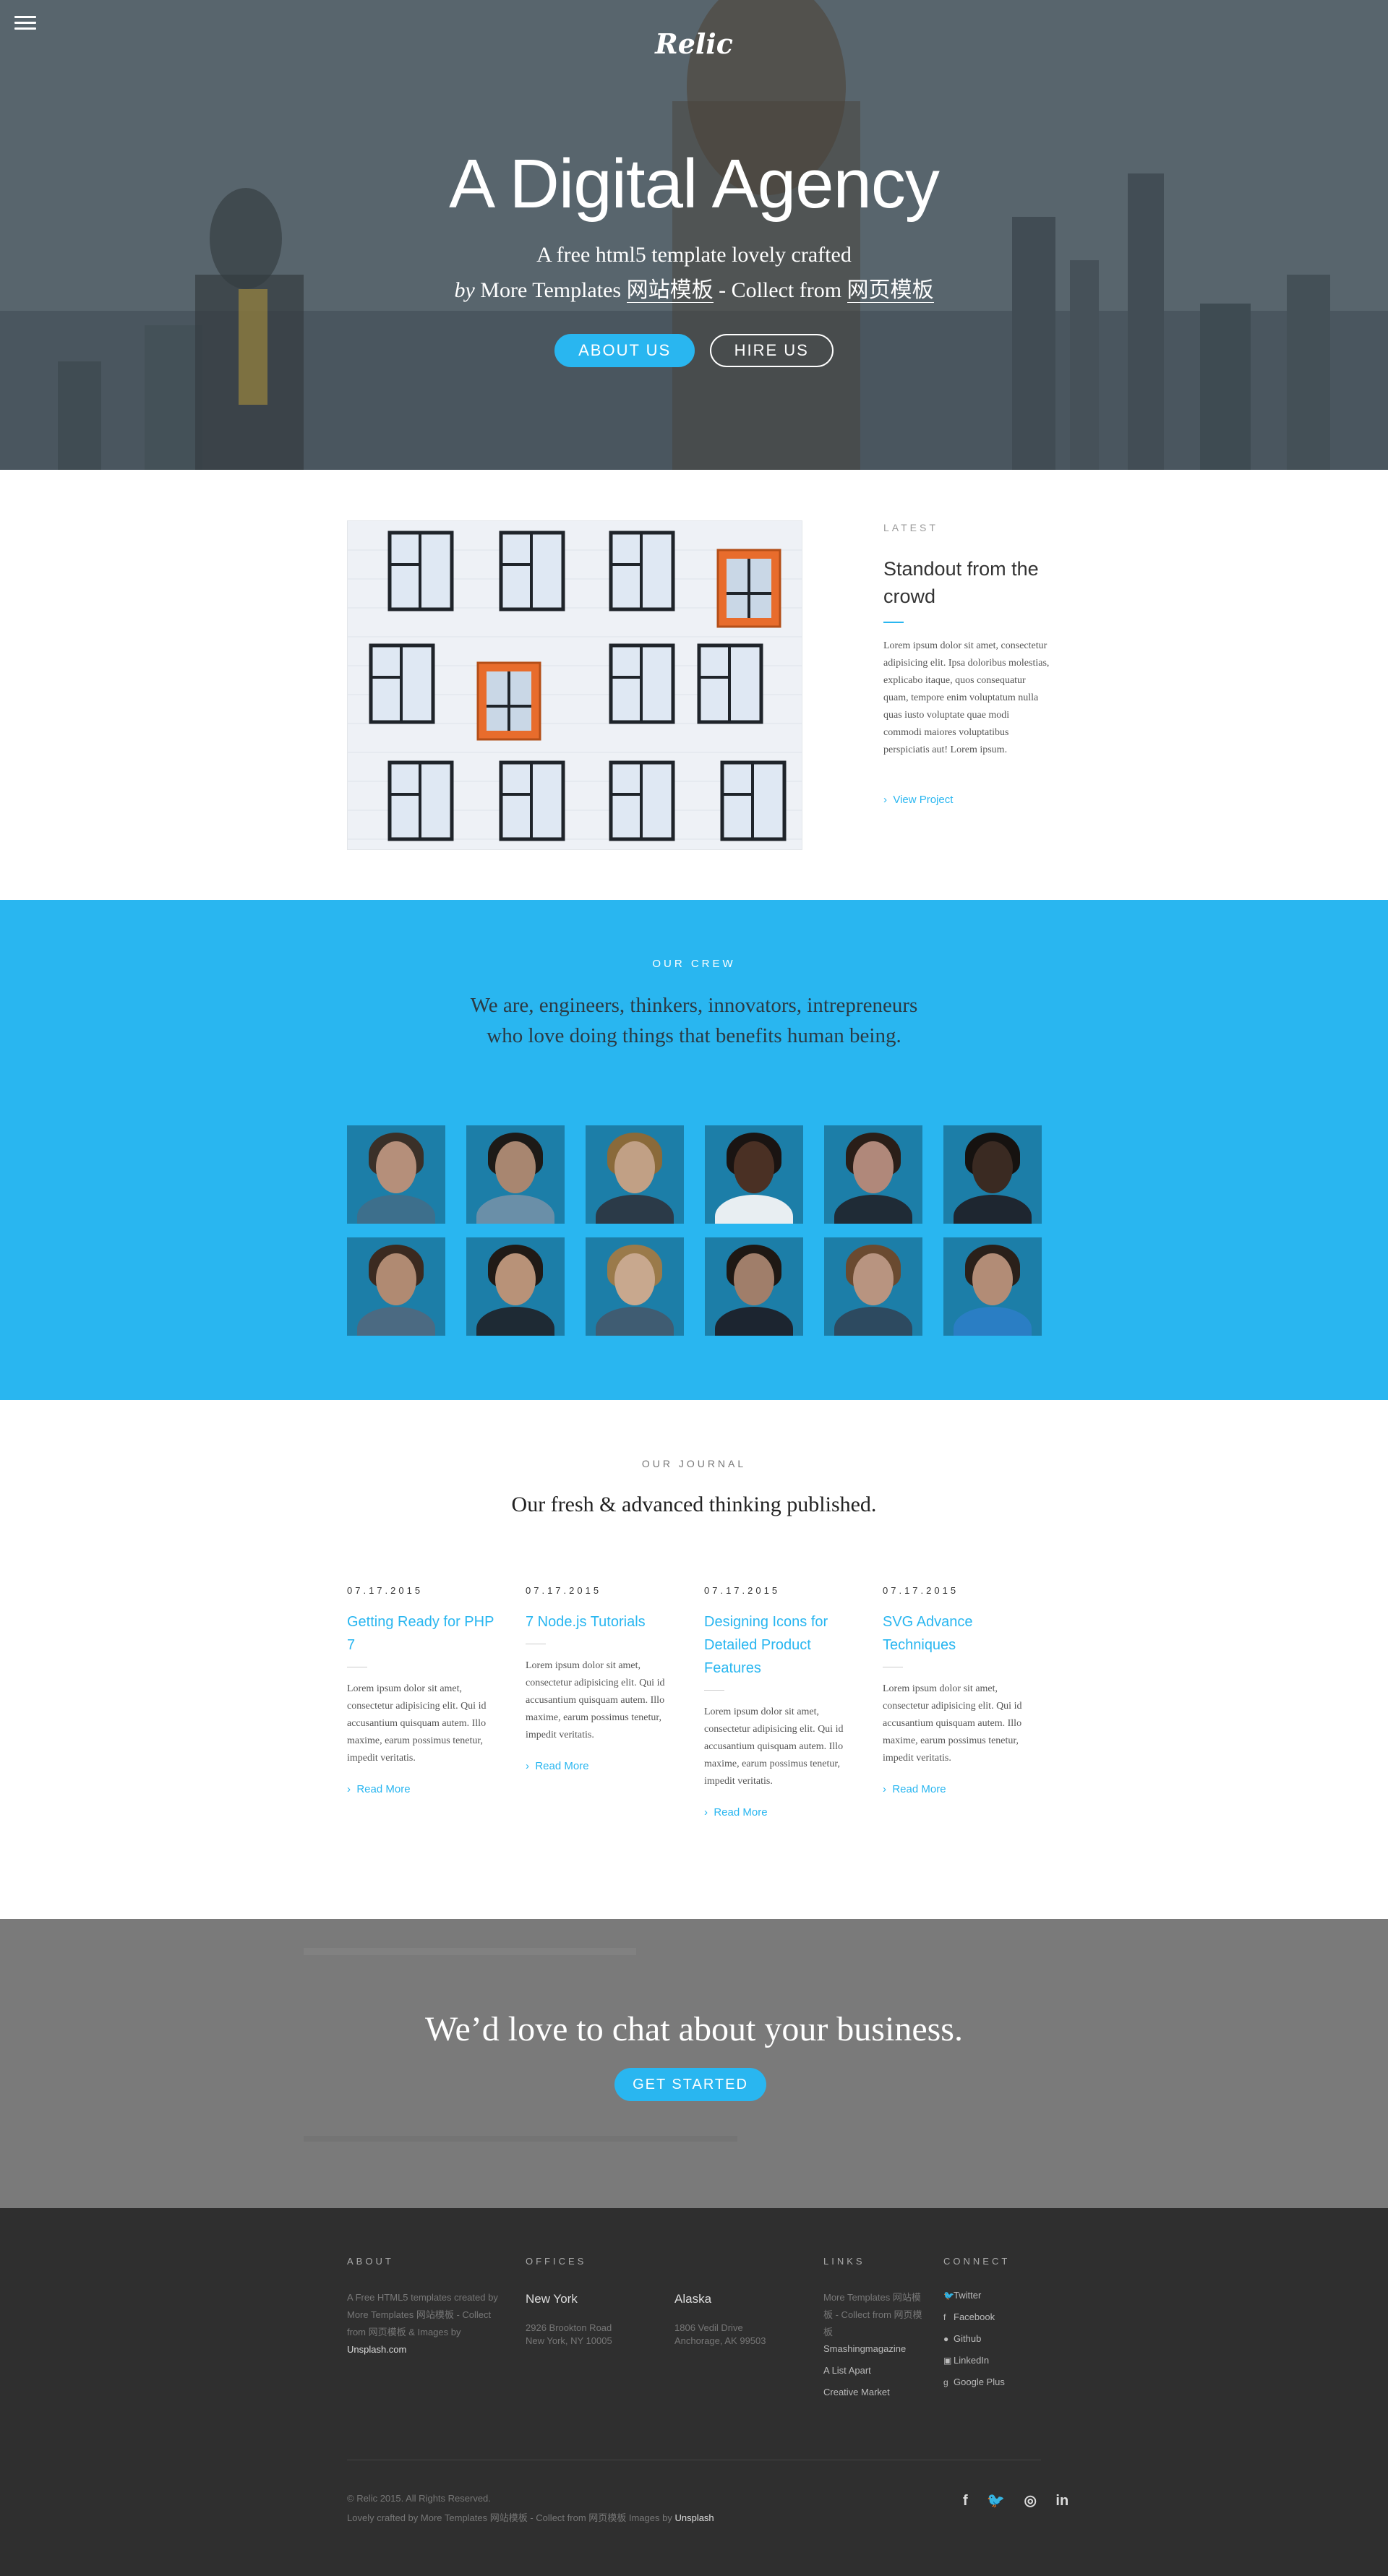 This screenshot has width=1388, height=2576. Describe the element at coordinates (694, 184) in the screenshot. I see `hero-title: A Digital Agency` at that location.